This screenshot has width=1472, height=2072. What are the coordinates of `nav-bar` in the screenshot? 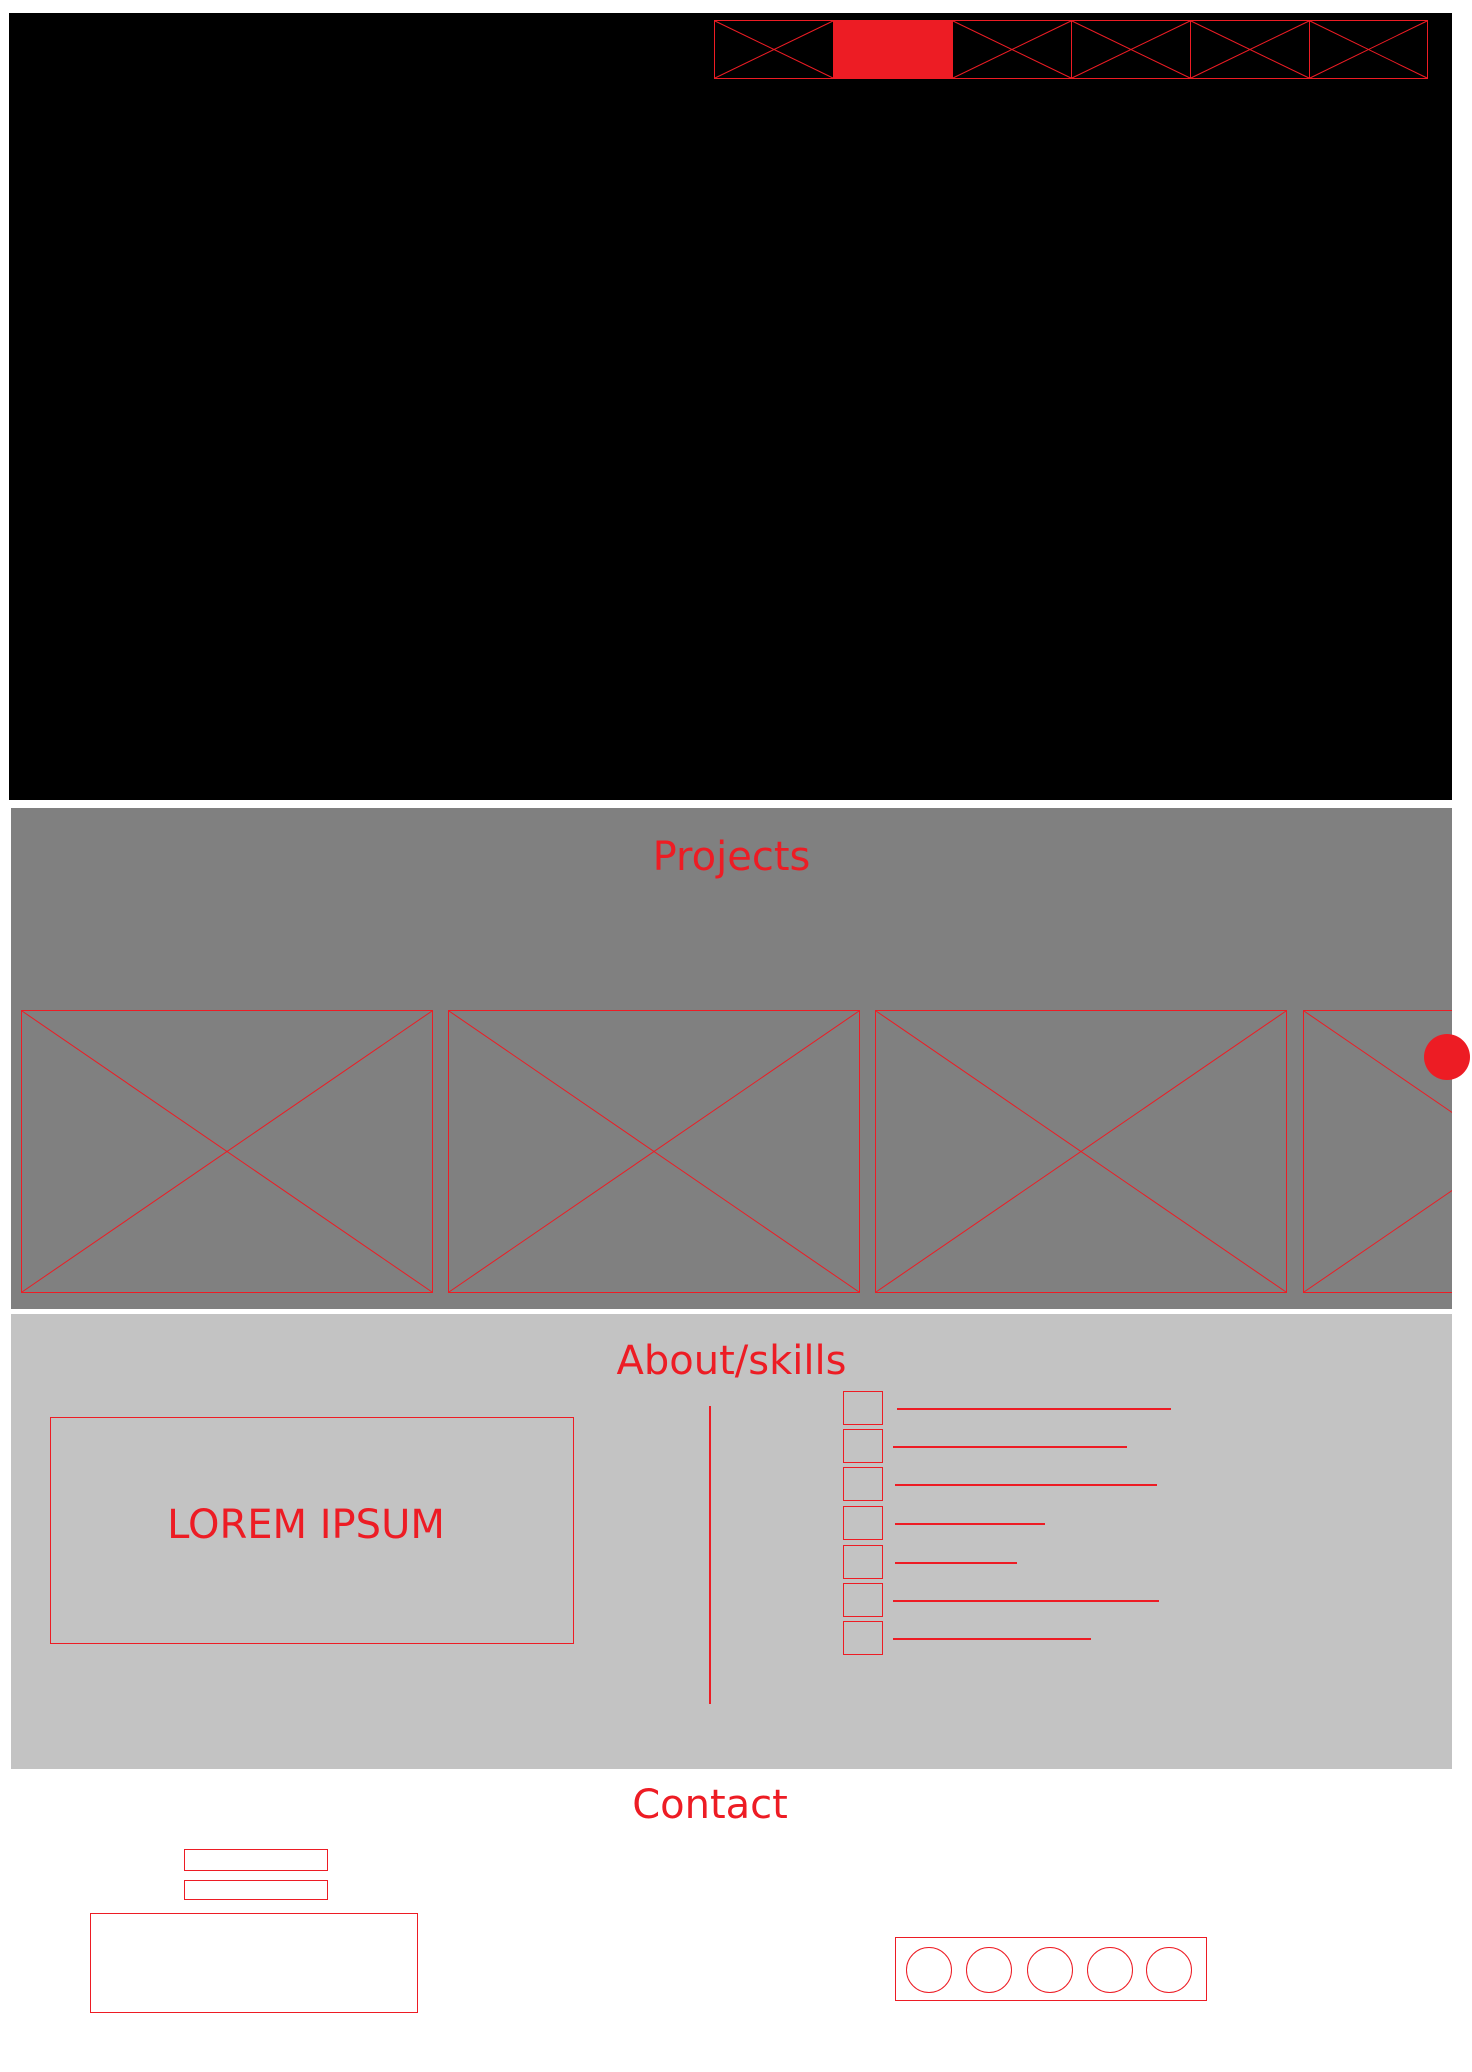 It's located at (1071, 49).